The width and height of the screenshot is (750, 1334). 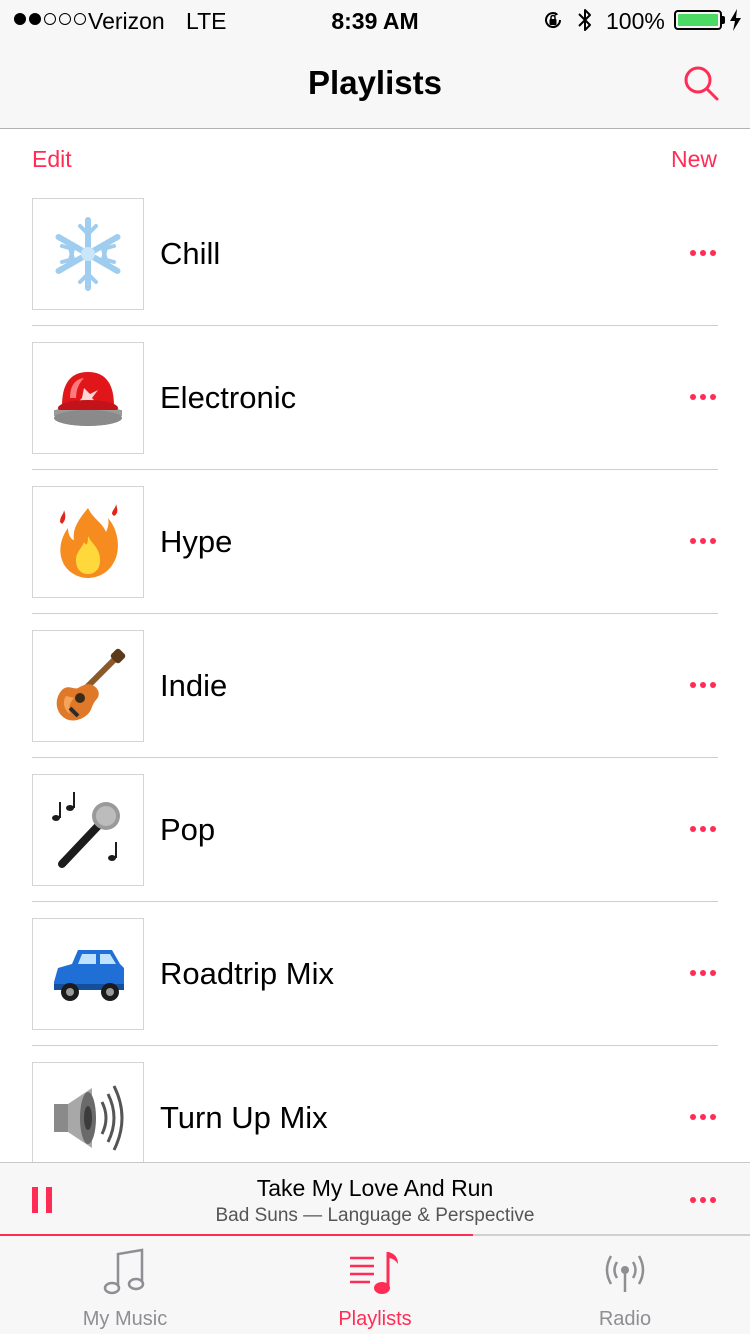 I want to click on playlist-row-roadtrip-mix: Roadtrip Mix, so click(x=375, y=974).